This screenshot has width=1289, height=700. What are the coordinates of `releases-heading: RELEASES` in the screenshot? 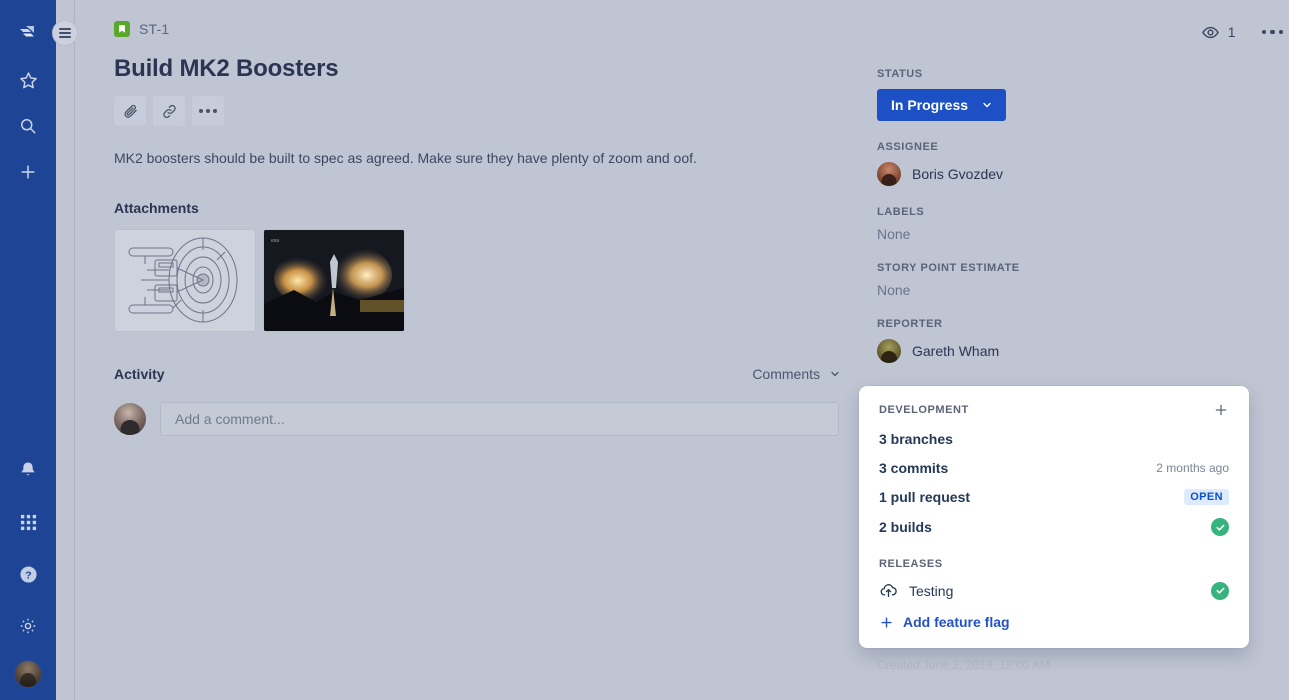 It's located at (911, 564).